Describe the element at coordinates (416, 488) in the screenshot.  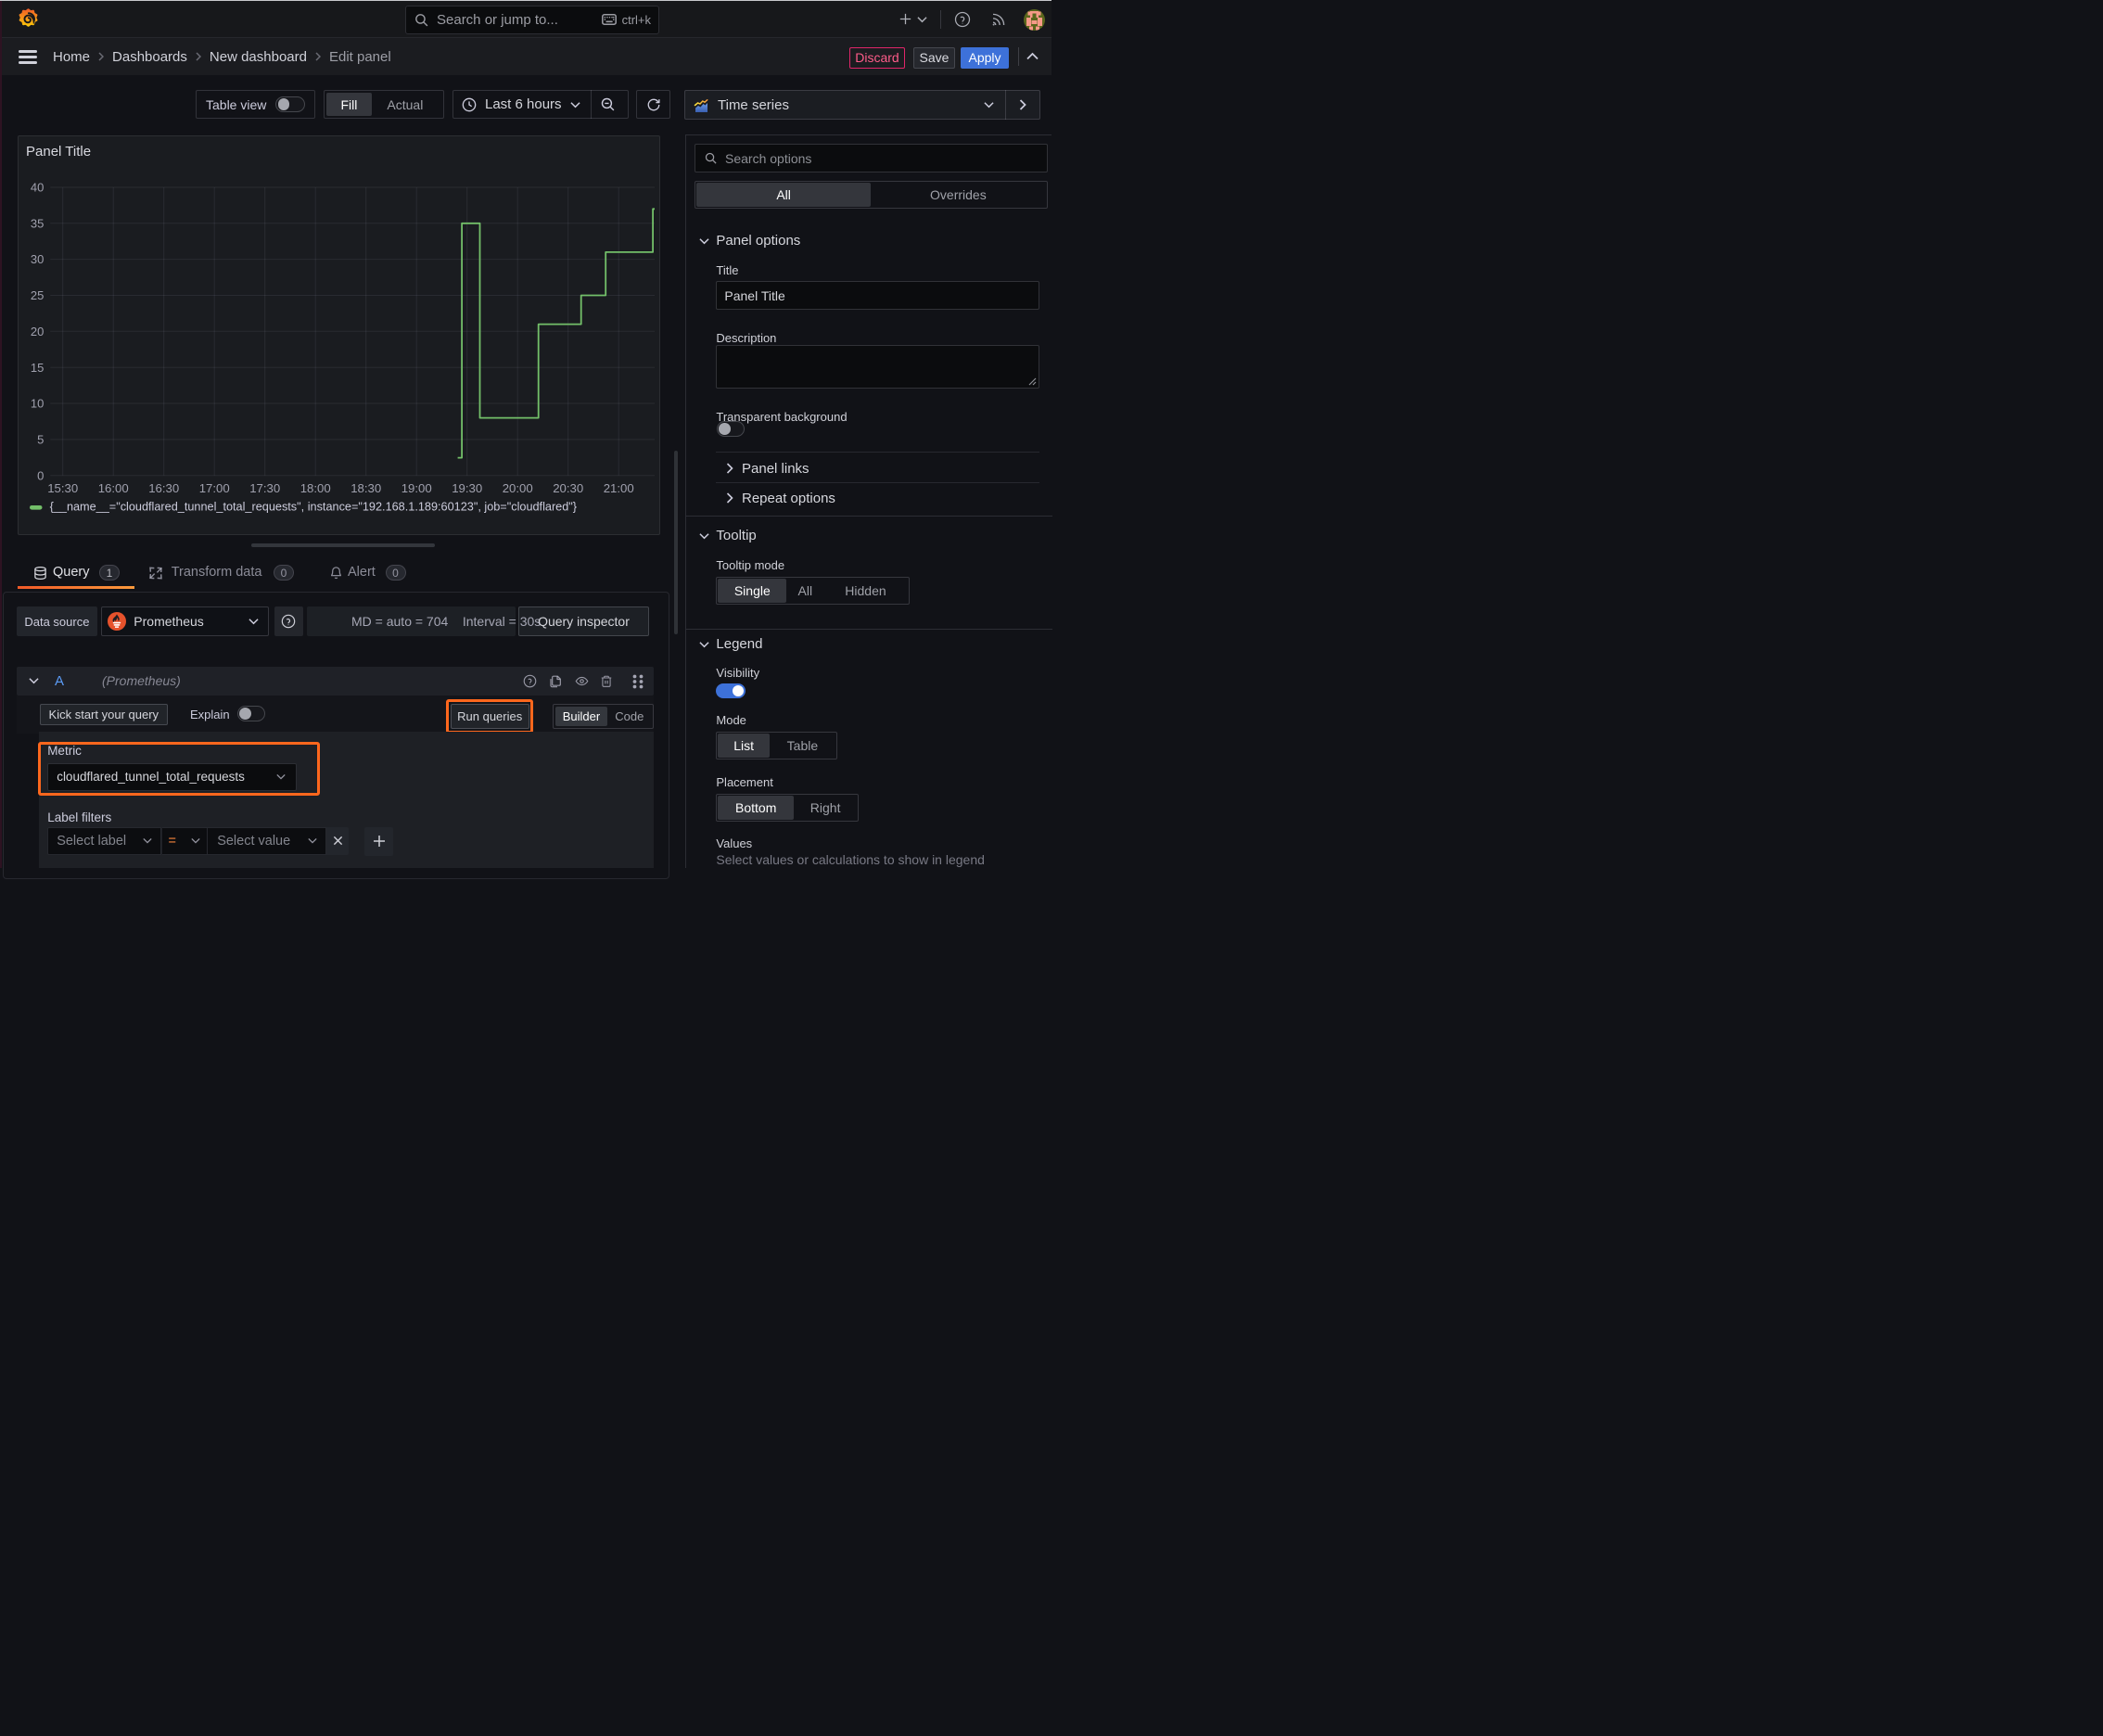
I see `svg-text: 19:00` at that location.